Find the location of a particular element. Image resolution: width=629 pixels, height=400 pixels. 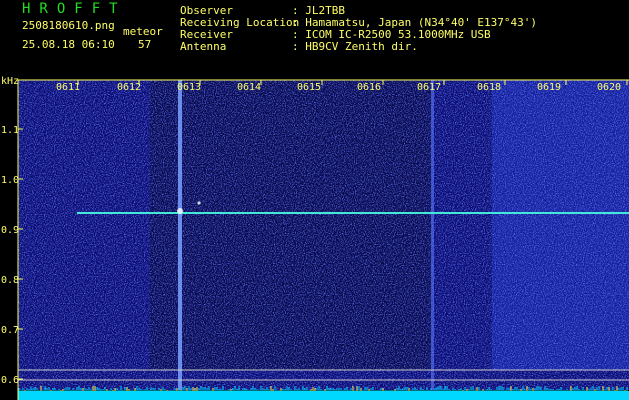

y-tick-label: 0.8 is located at coordinates (10, 280).